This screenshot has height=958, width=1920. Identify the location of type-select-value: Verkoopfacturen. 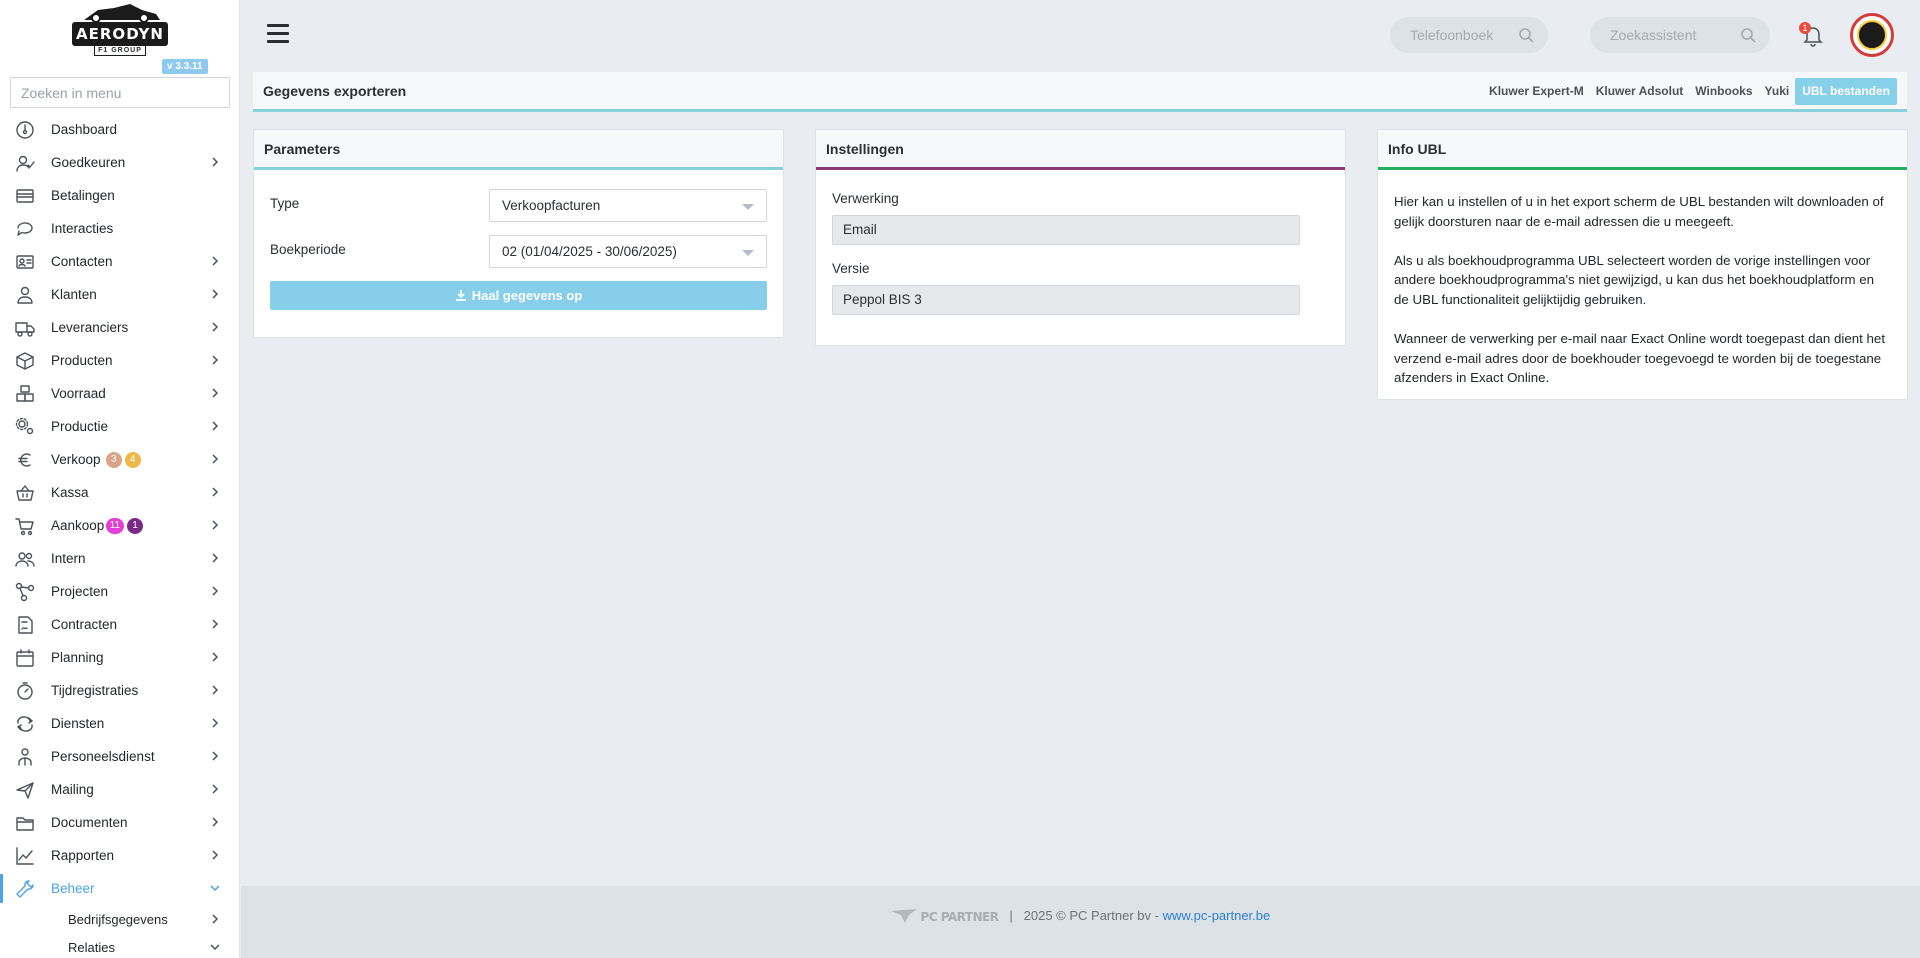
(551, 205).